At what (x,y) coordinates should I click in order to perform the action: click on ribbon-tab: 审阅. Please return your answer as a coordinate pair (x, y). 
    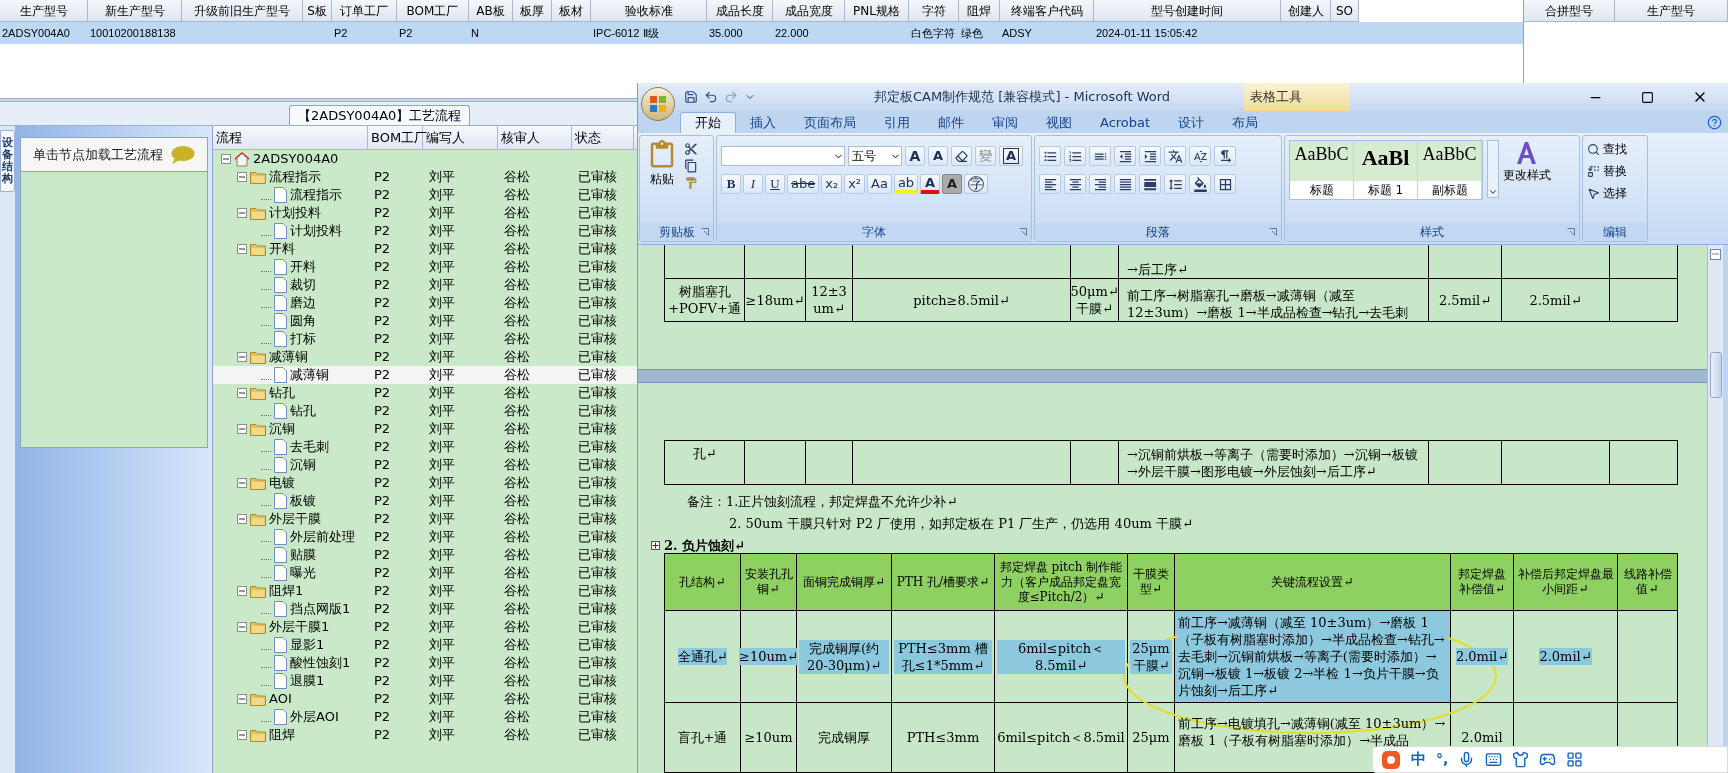
    Looking at the image, I should click on (1005, 122).